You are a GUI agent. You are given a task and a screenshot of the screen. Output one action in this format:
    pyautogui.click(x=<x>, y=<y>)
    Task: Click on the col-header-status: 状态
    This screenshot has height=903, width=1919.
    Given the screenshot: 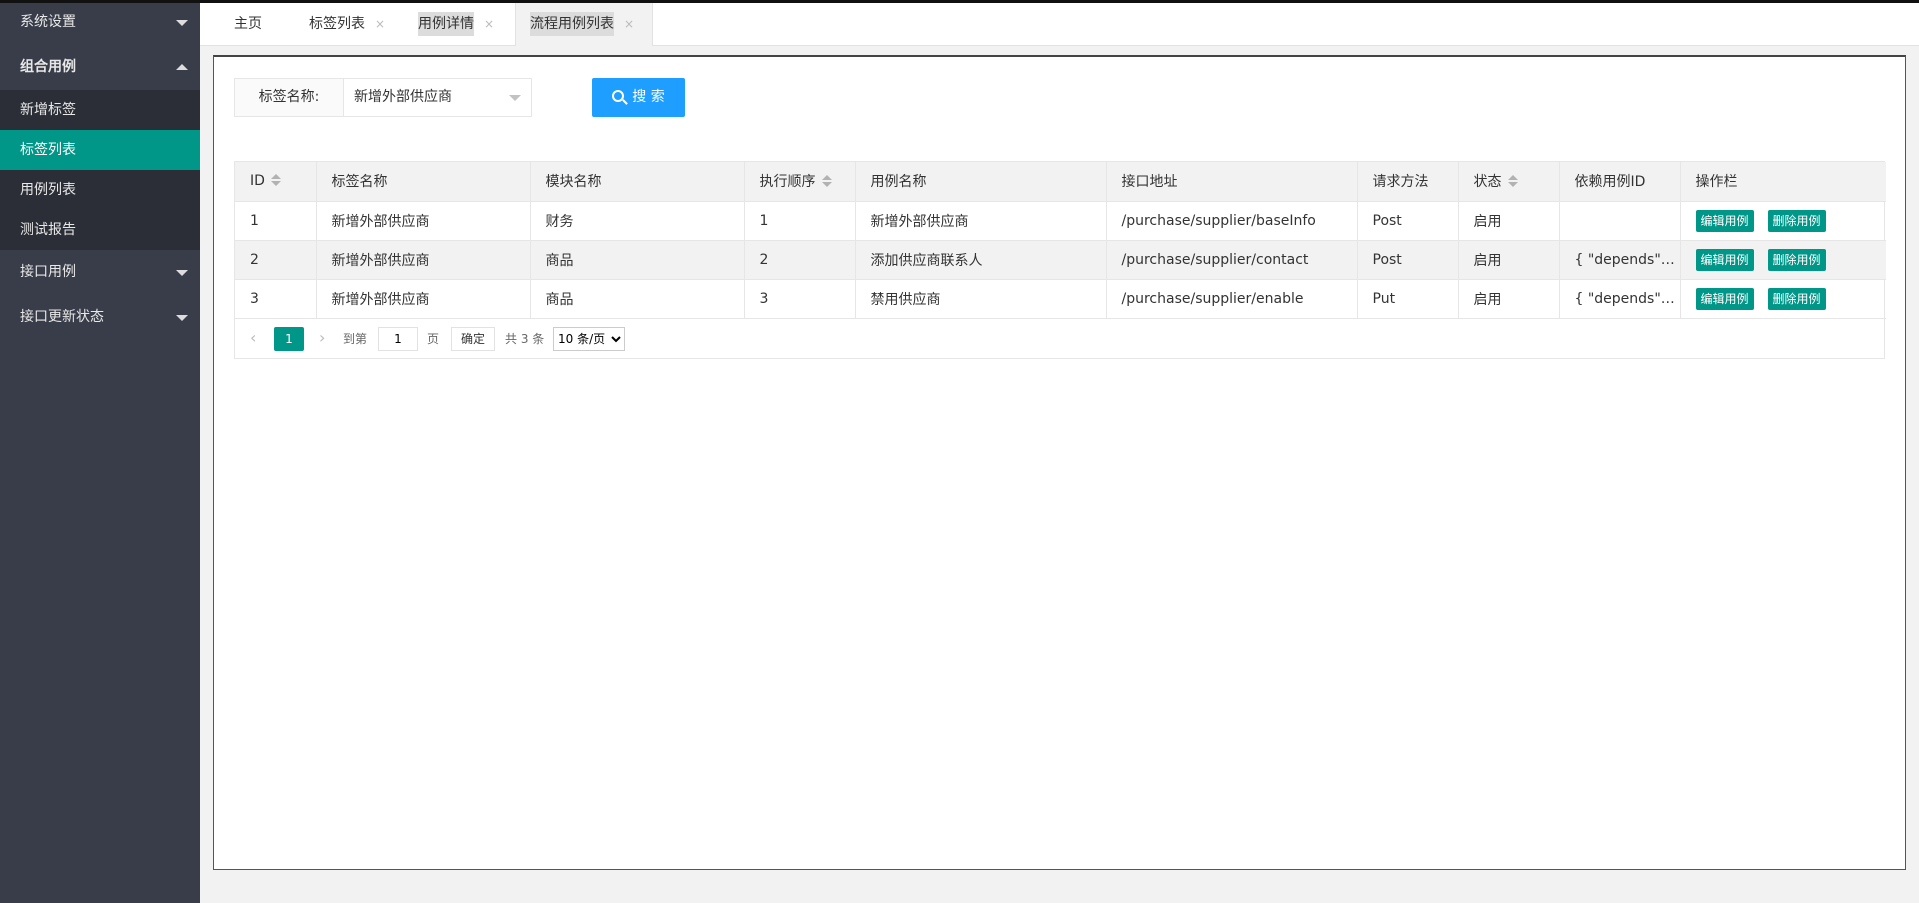 What is the action you would take?
    pyautogui.click(x=1509, y=182)
    